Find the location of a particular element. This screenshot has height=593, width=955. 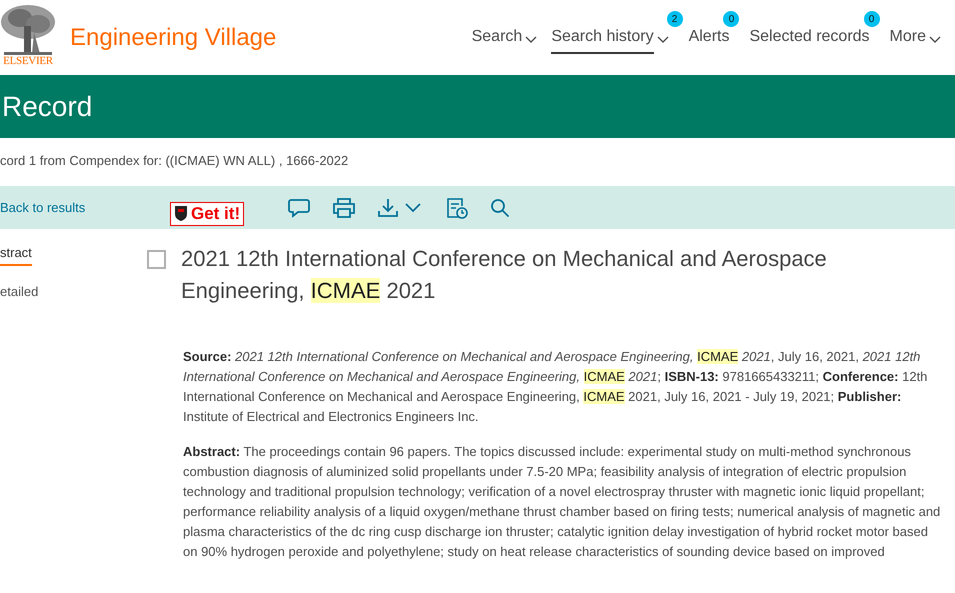

nav-link: Search history is located at coordinates (602, 39).